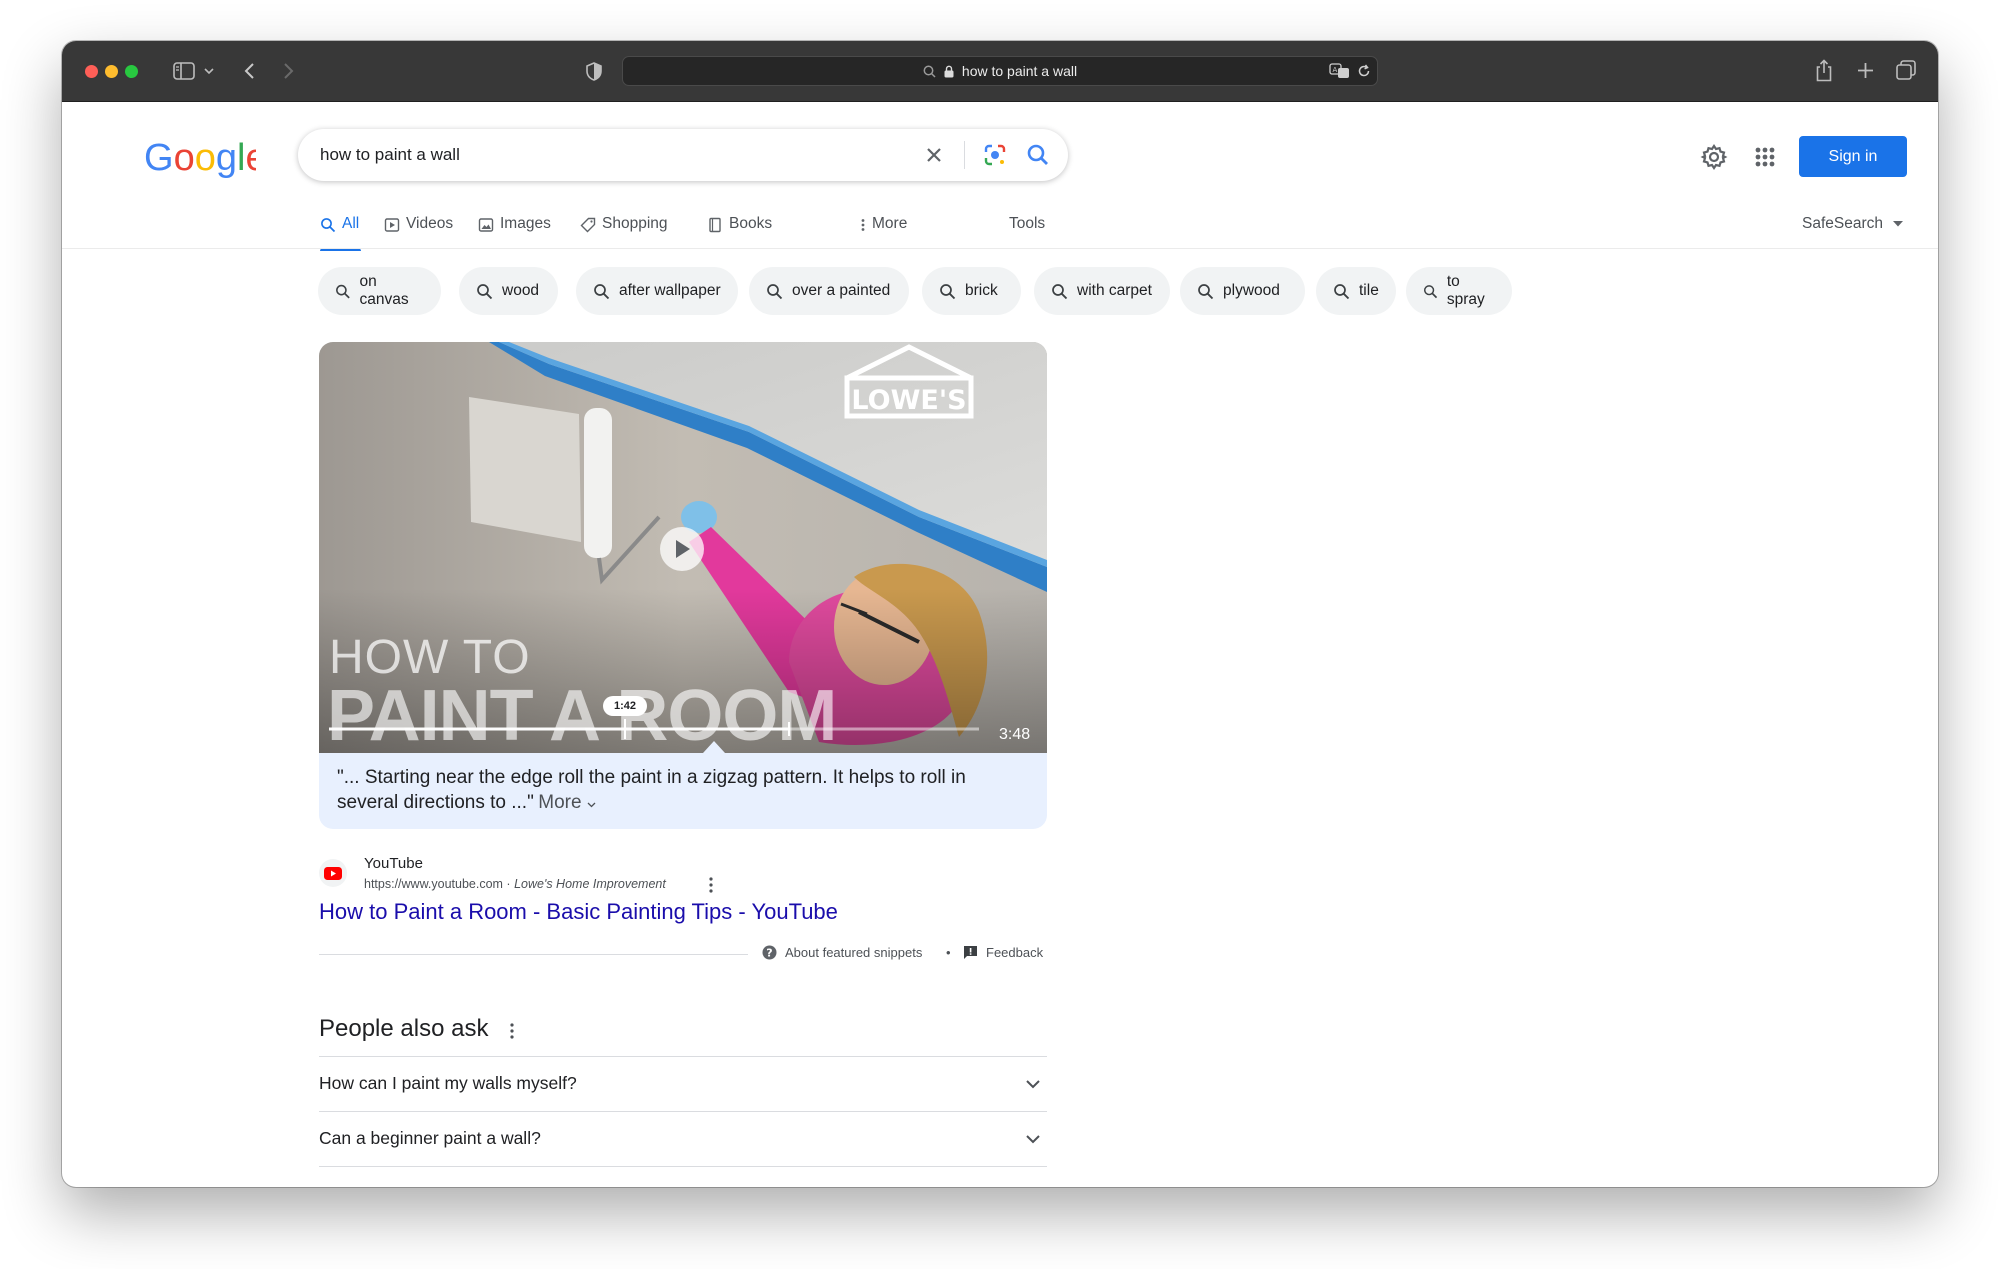  I want to click on chip-label: plywood, so click(1251, 290).